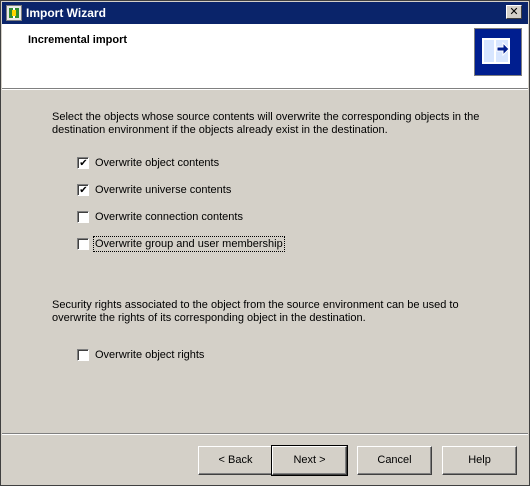 The image size is (530, 486). Describe the element at coordinates (83, 244) in the screenshot. I see `group-user-membership-checkbox` at that location.